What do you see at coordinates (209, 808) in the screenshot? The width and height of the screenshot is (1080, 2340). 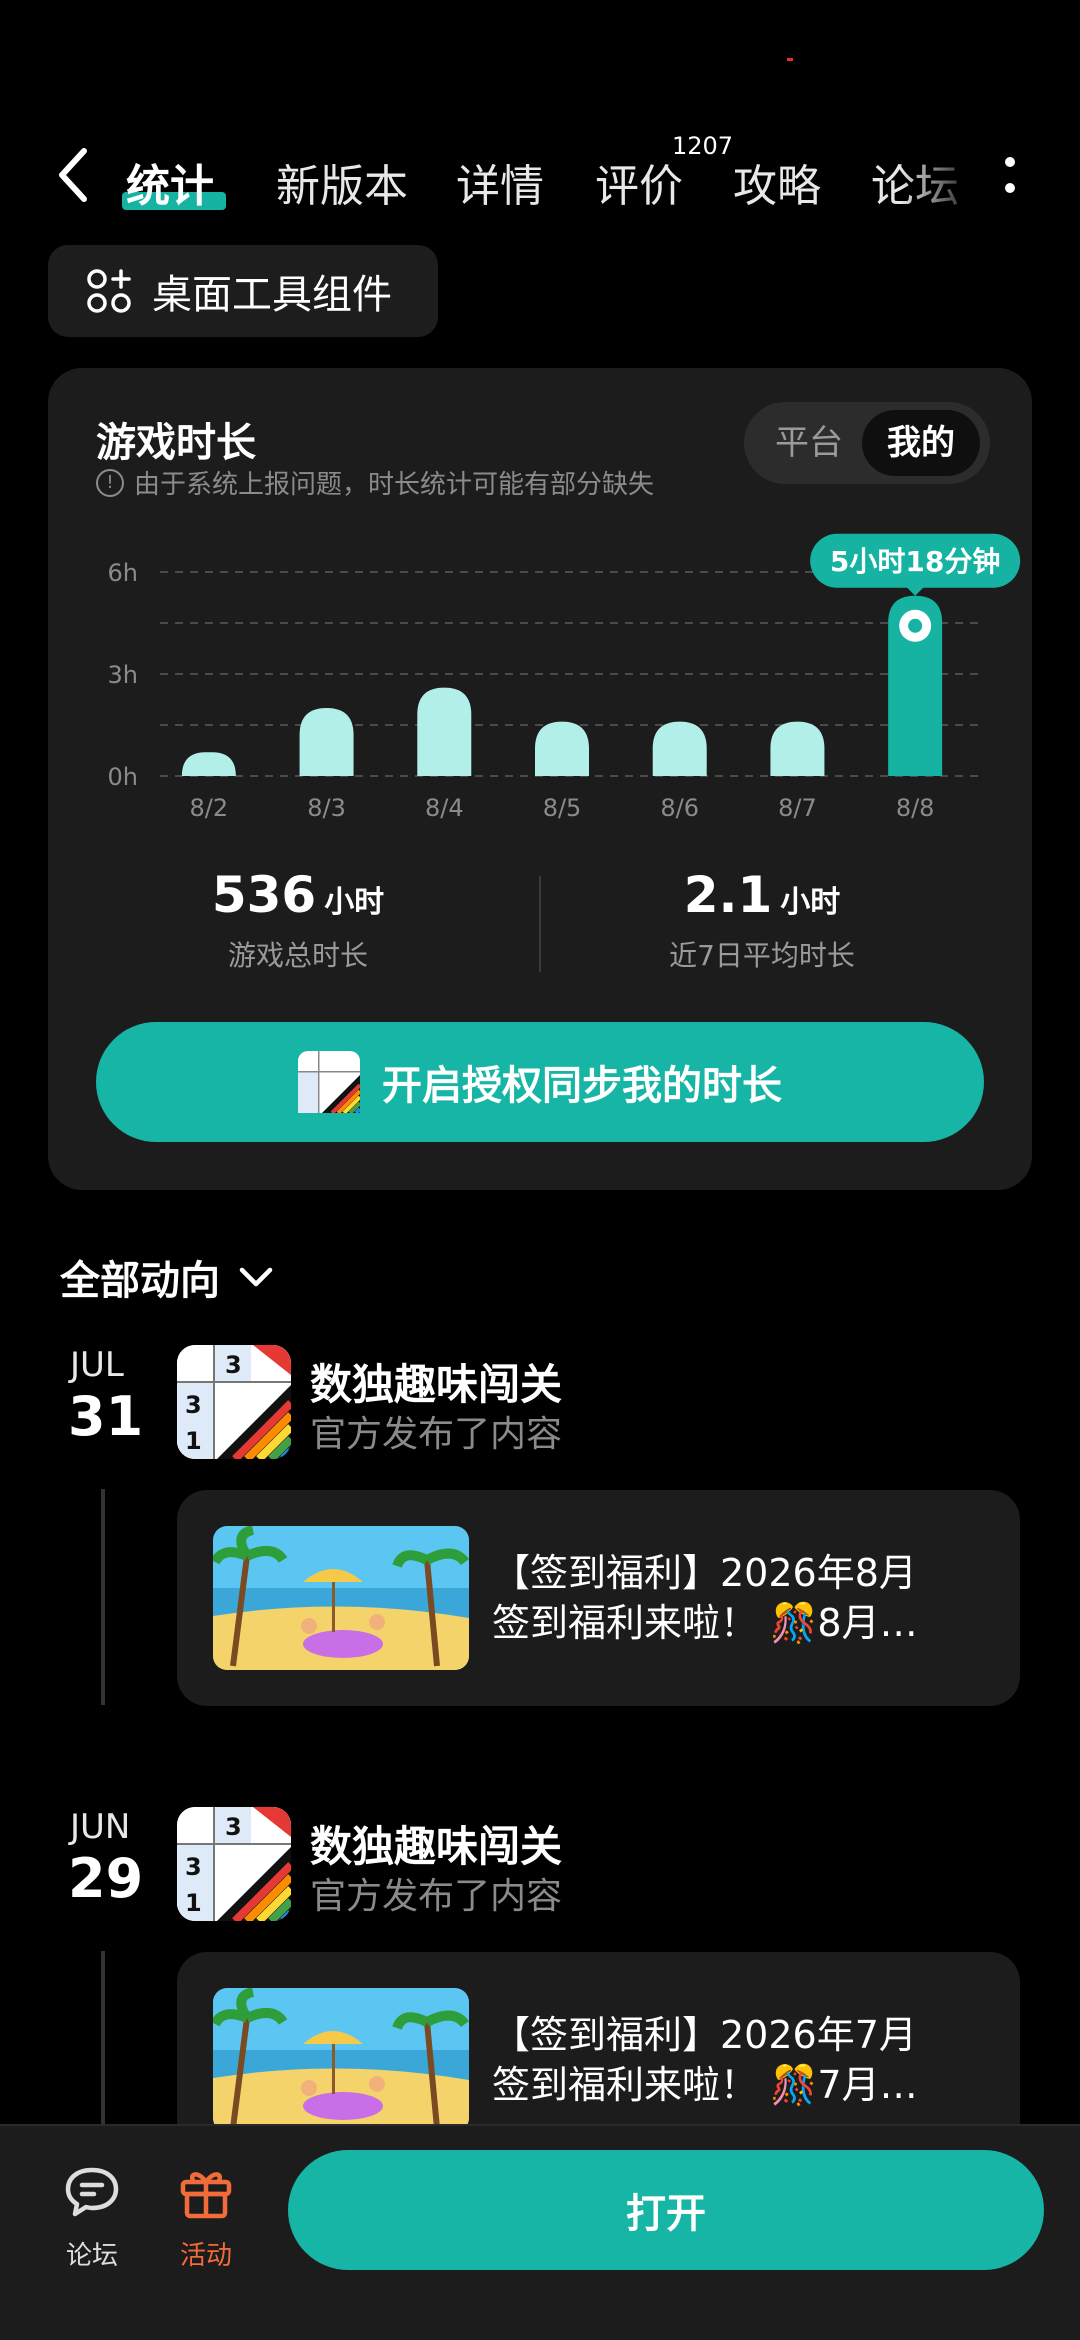 I see `x-tick-label: 8/2` at bounding box center [209, 808].